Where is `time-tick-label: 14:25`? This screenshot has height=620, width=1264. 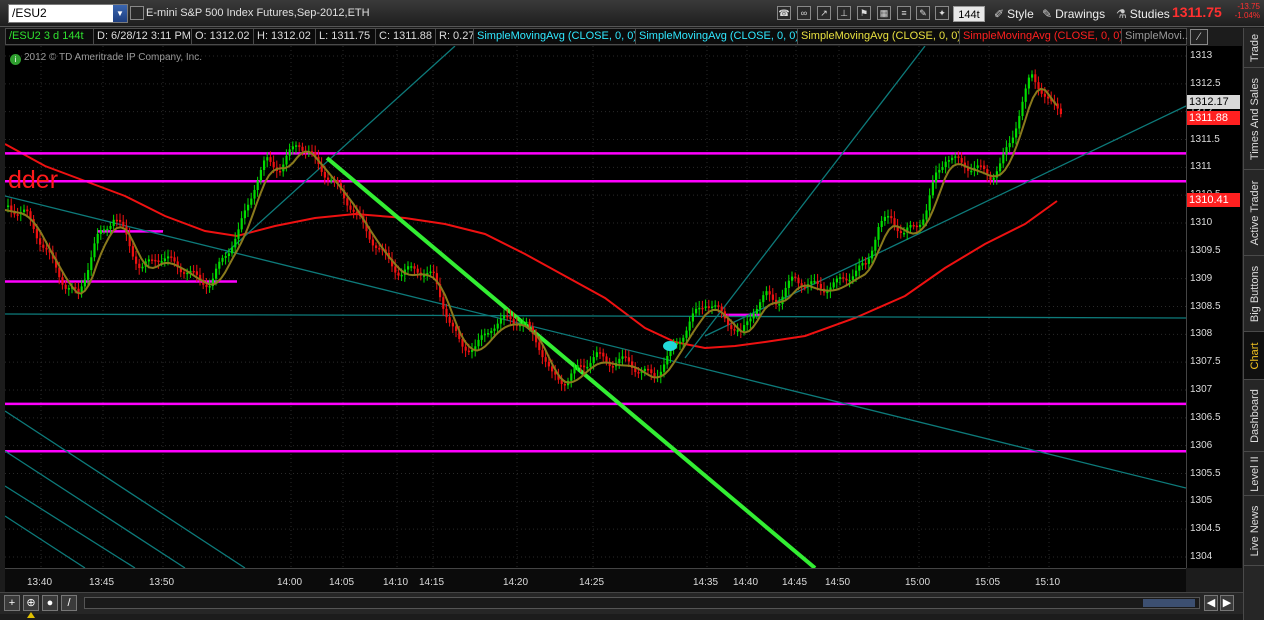
time-tick-label: 14:25 is located at coordinates (592, 582).